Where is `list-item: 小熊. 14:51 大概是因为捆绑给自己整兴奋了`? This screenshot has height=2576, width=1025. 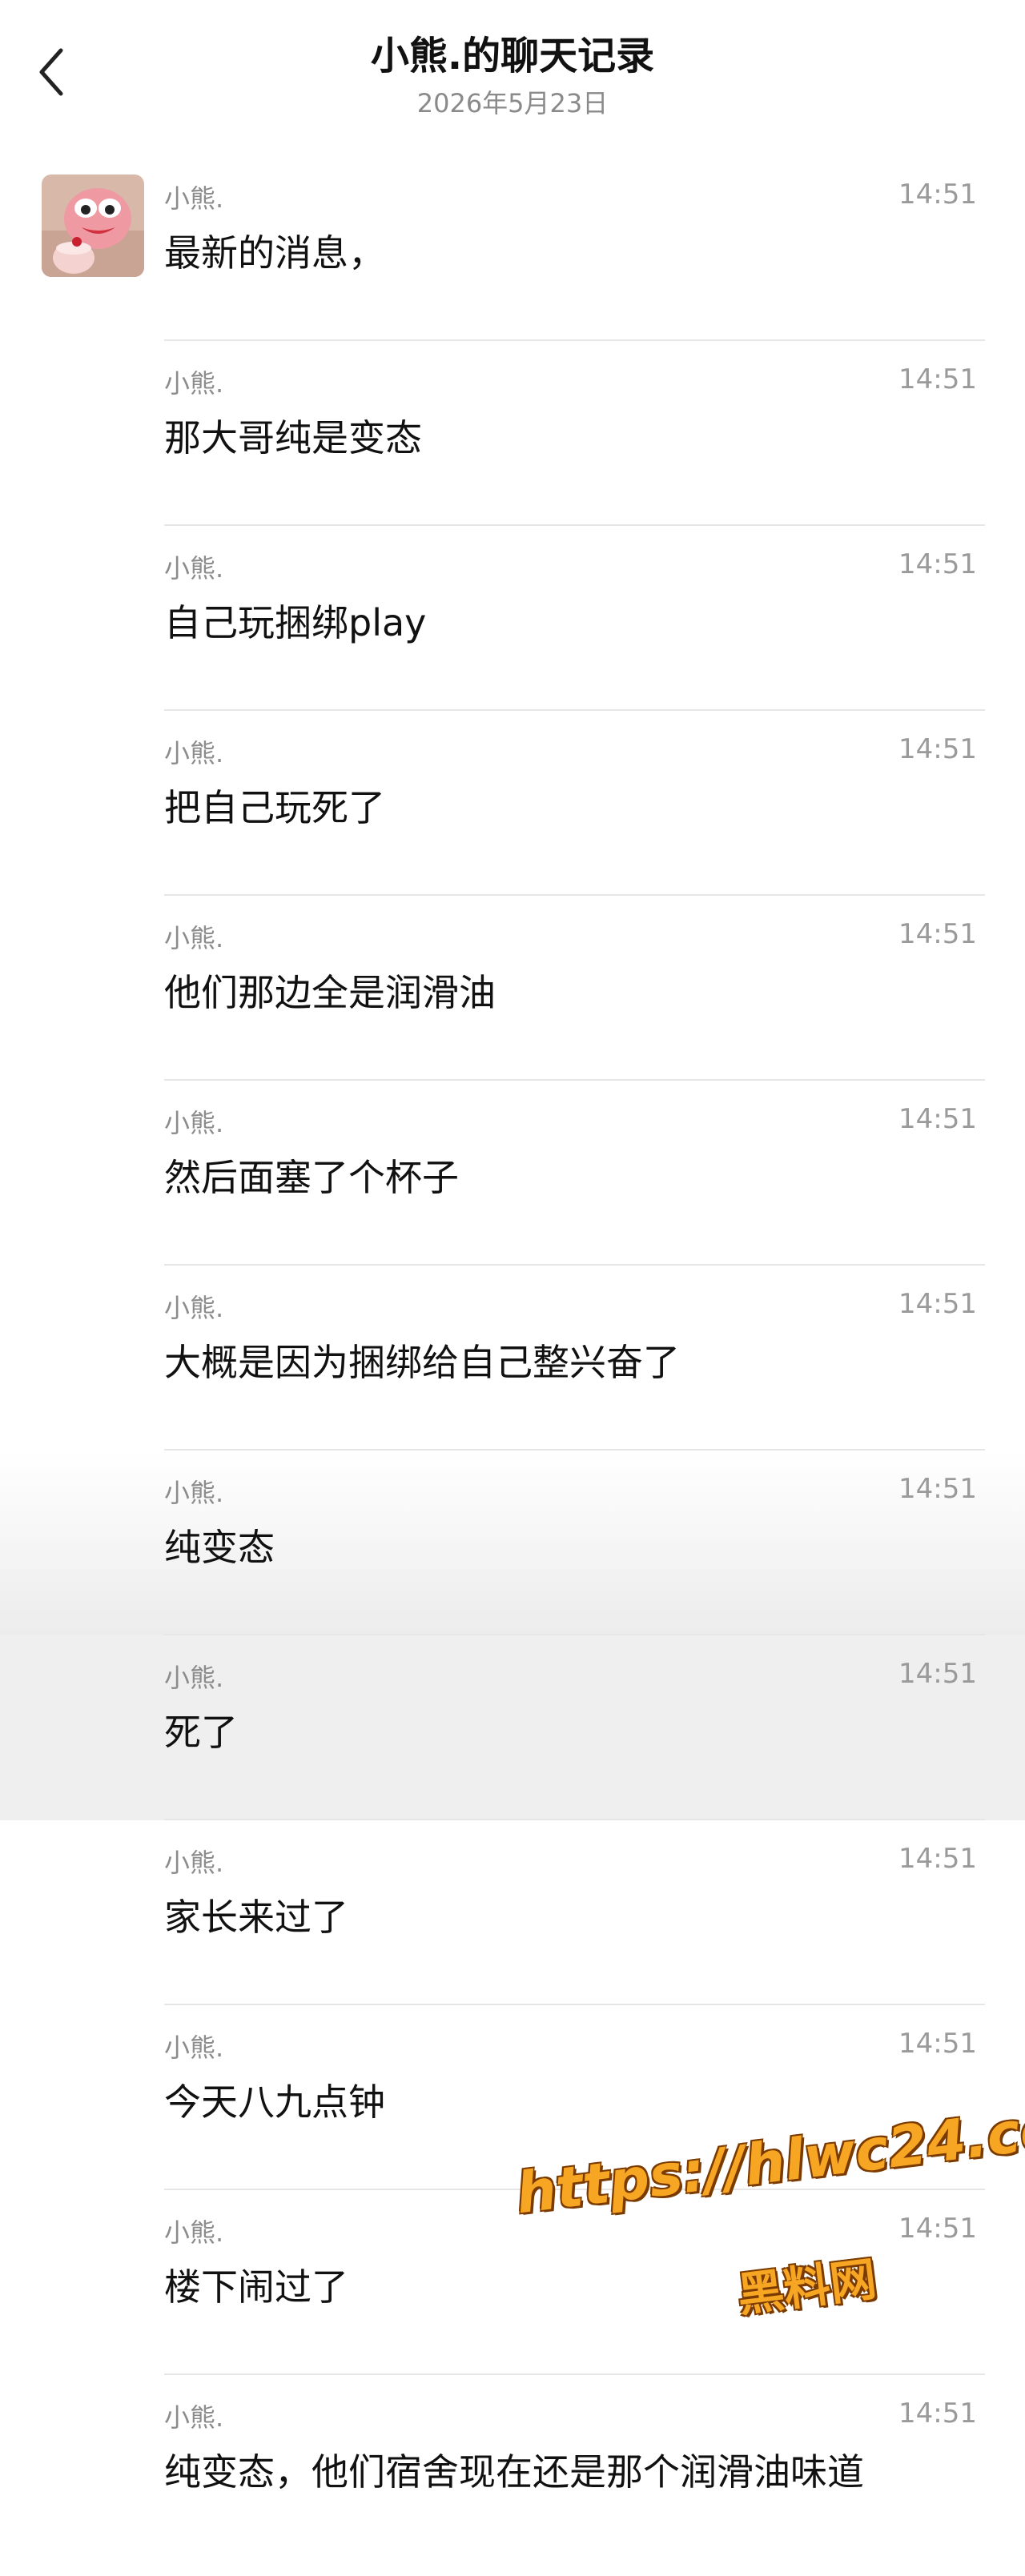
list-item: 小熊. 14:51 大概是因为捆绑给自己整兴奋了 is located at coordinates (512, 1358).